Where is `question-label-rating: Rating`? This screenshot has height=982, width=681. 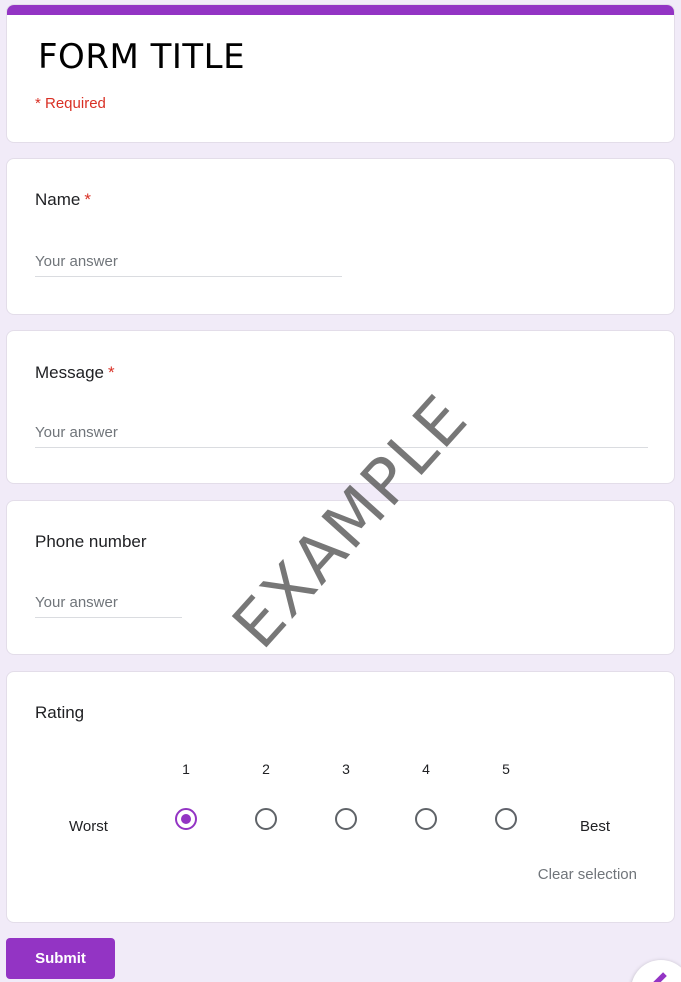 question-label-rating: Rating is located at coordinates (60, 712).